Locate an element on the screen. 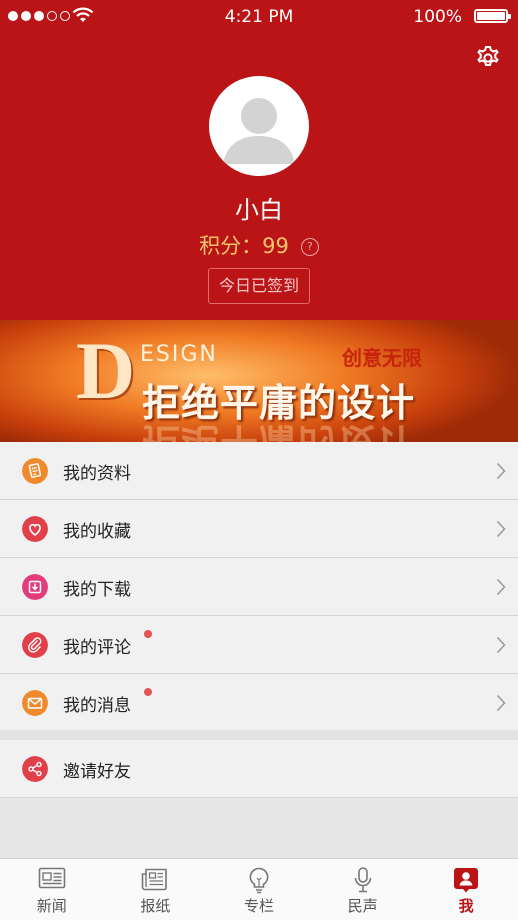 Image resolution: width=518 pixels, height=920 pixels. tab-label: 我 is located at coordinates (466, 906).